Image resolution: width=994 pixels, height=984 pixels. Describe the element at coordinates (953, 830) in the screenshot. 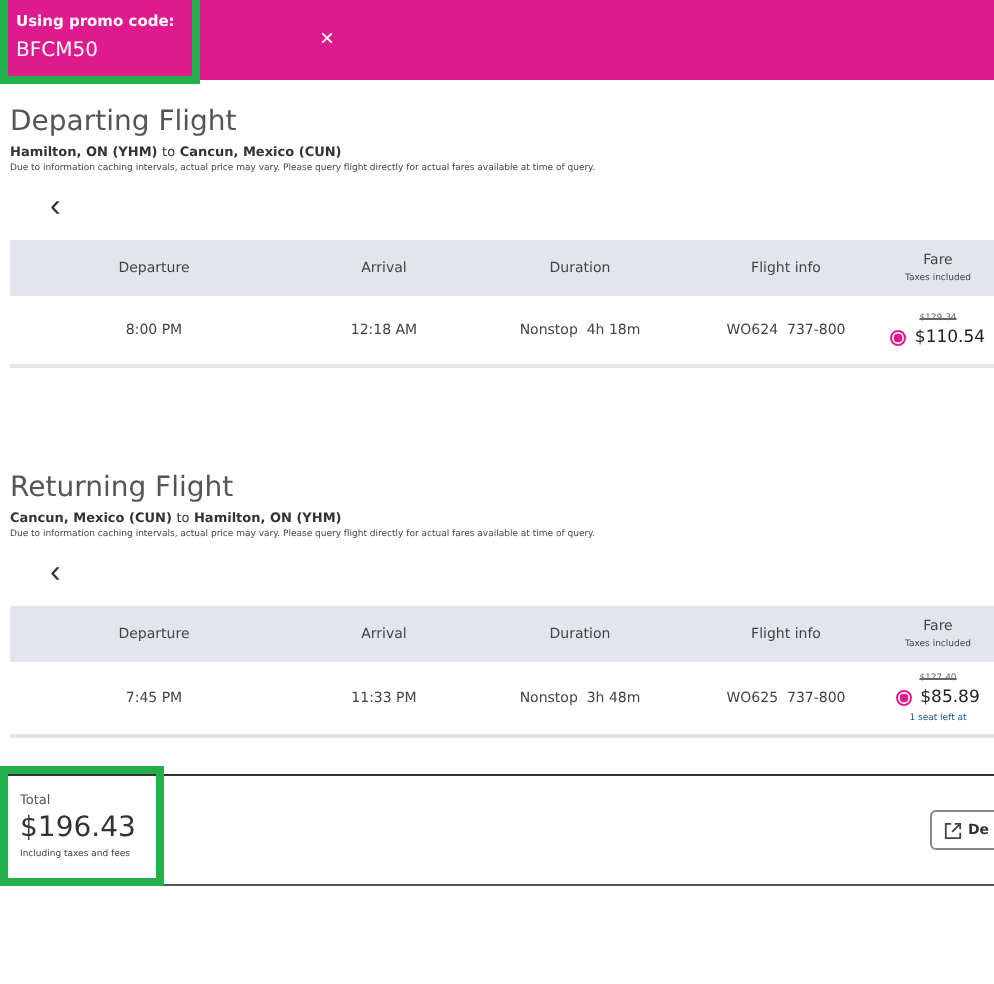

I see `external-link-icon` at that location.